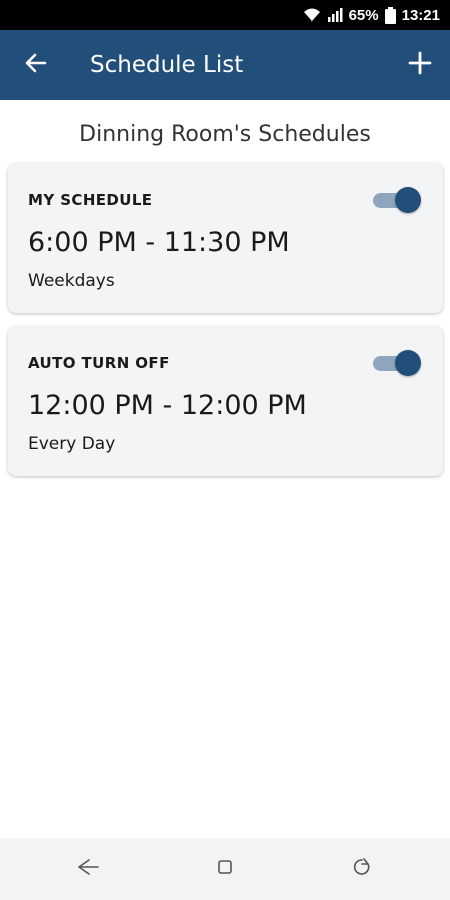  What do you see at coordinates (72, 444) in the screenshot?
I see `schedule-days: Every Day` at bounding box center [72, 444].